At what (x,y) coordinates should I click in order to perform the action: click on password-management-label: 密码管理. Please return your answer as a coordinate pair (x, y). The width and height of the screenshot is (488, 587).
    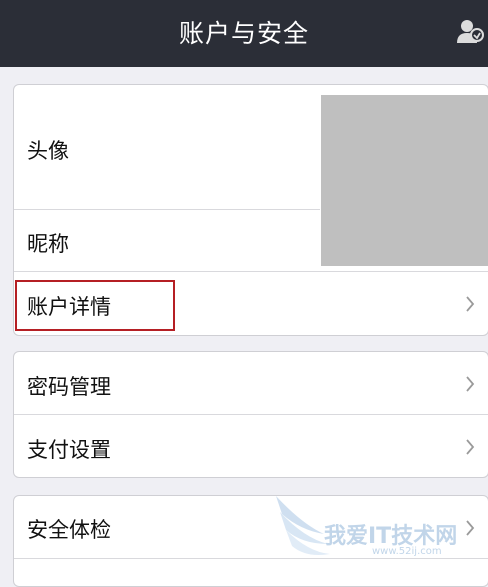
    Looking at the image, I should click on (69, 387).